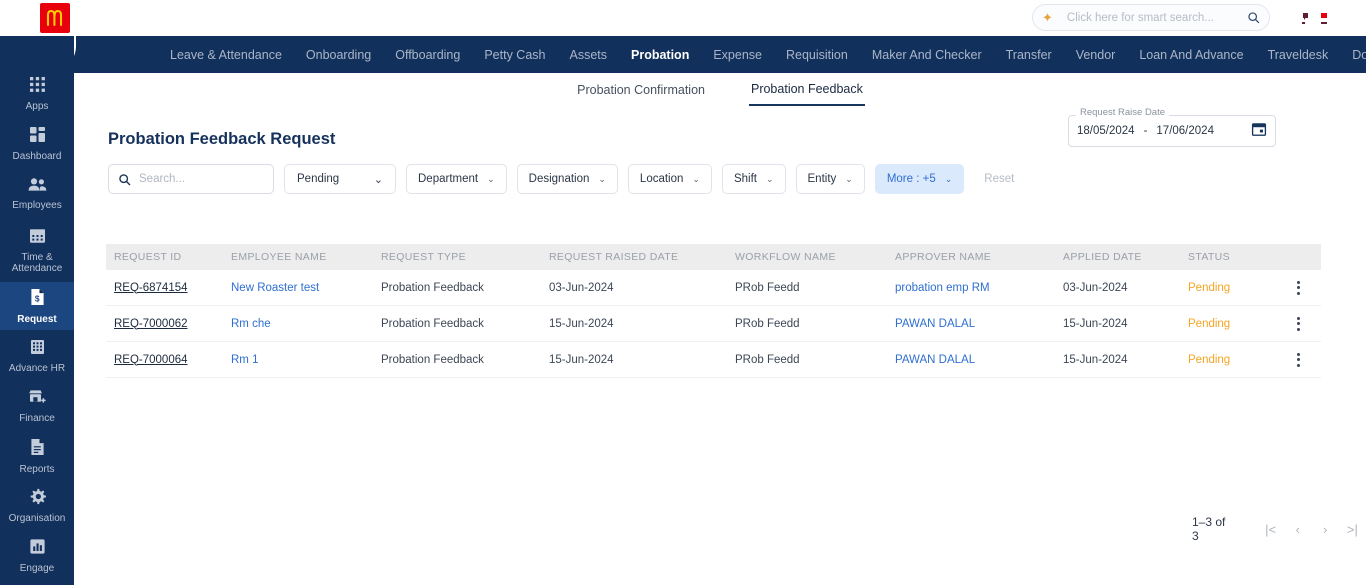 This screenshot has width=1366, height=585. I want to click on nav-item-probation: Probation, so click(660, 55).